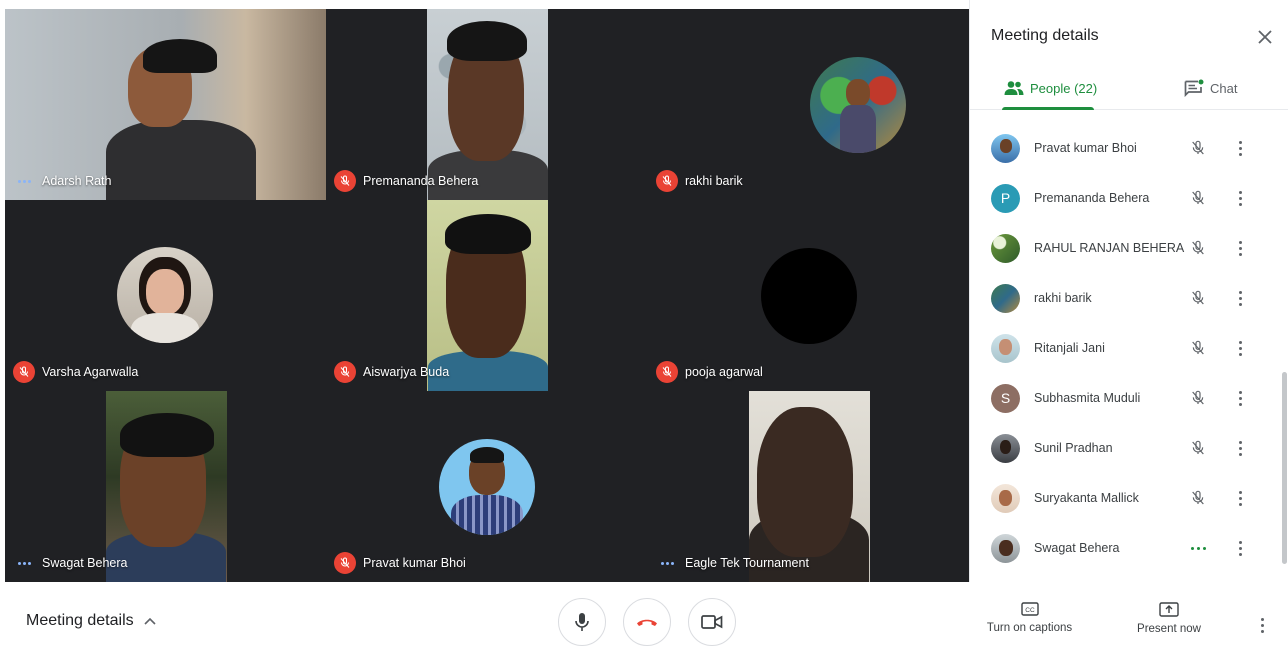  Describe the element at coordinates (165, 486) in the screenshot. I see `video-tile: Swagat Behera` at that location.